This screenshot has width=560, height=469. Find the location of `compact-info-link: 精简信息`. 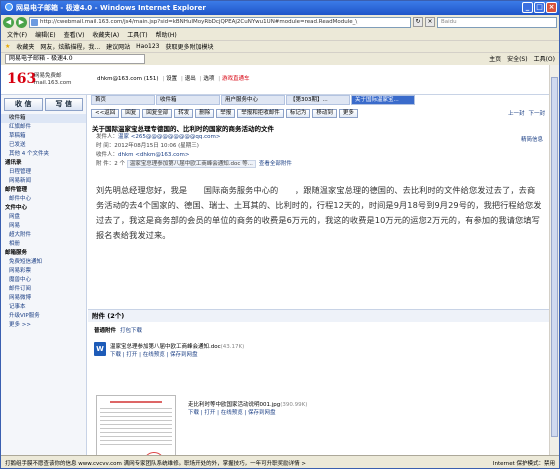

compact-info-link: 精简信息 is located at coordinates (532, 139).